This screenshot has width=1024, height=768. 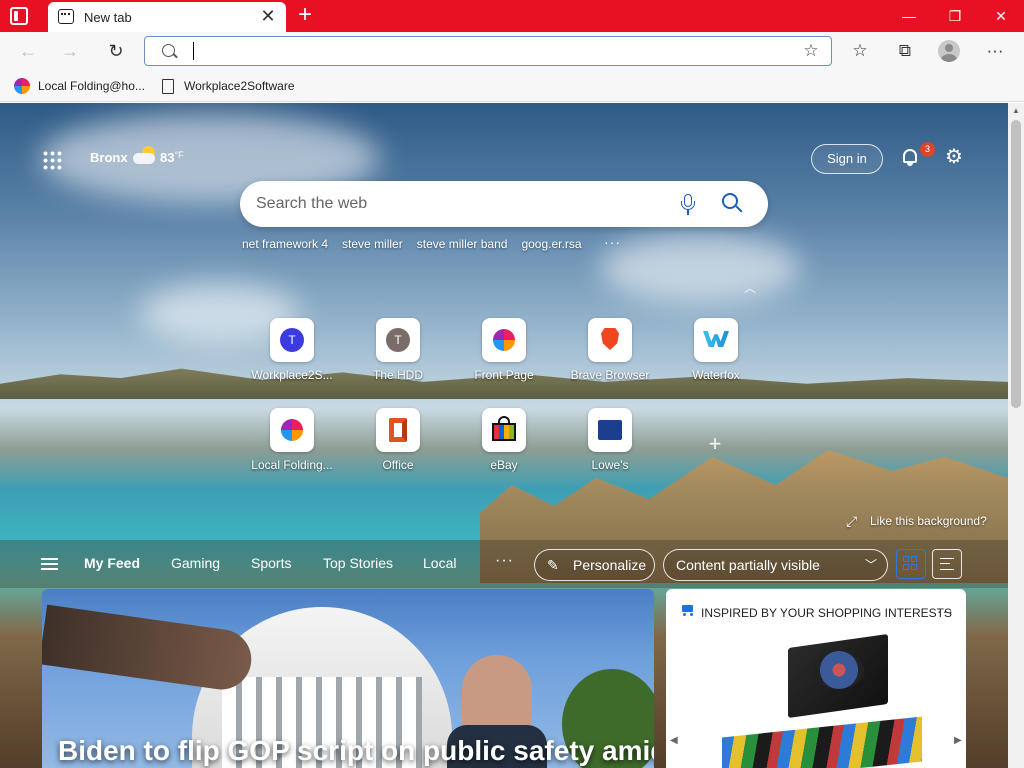 What do you see at coordinates (456, 204) in the screenshot?
I see `search-input` at bounding box center [456, 204].